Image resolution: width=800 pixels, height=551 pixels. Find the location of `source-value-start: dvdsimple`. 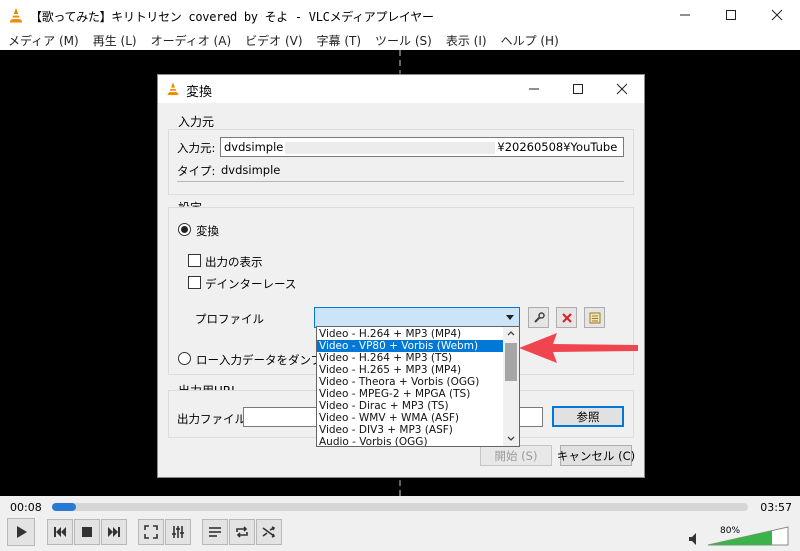

source-value-start: dvdsimple is located at coordinates (254, 147).